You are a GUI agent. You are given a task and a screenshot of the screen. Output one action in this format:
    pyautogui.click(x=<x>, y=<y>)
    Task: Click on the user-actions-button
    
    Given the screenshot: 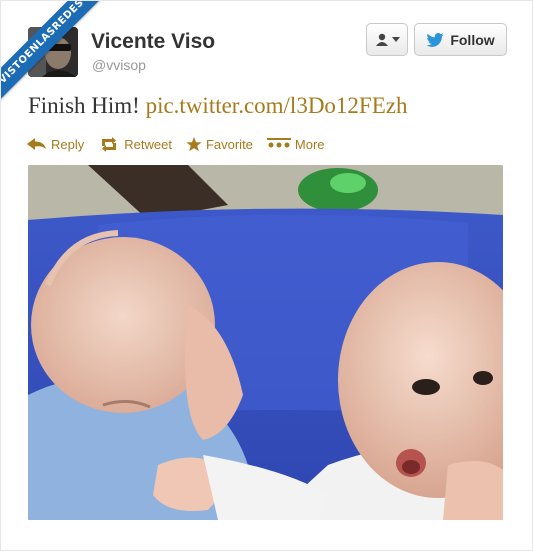 What is the action you would take?
    pyautogui.click(x=387, y=39)
    